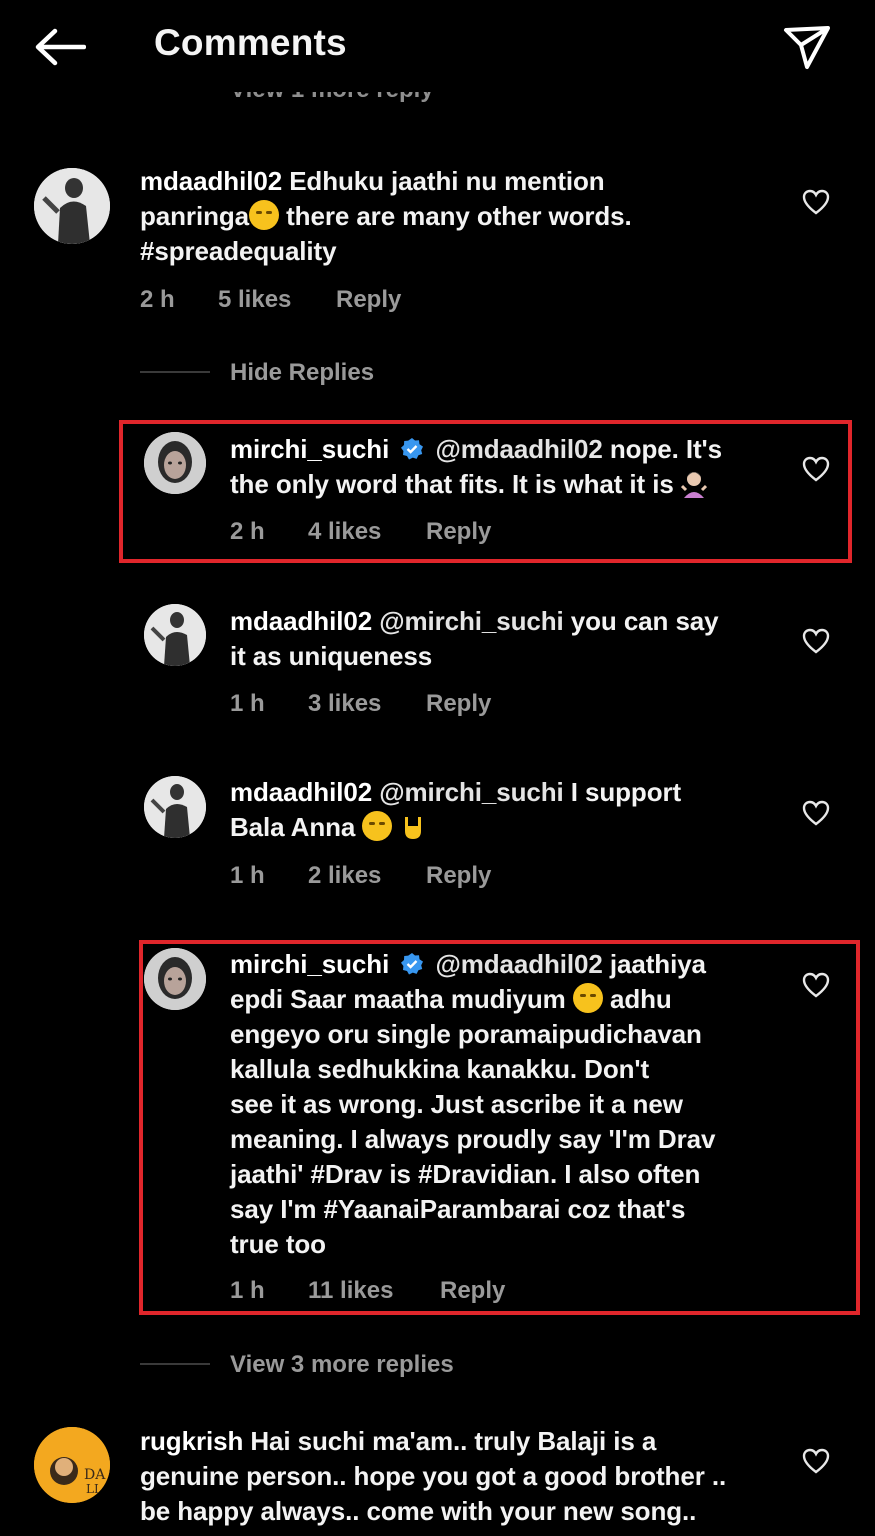  What do you see at coordinates (374, 1291) in the screenshot?
I see `comment-likes: 11 likes` at bounding box center [374, 1291].